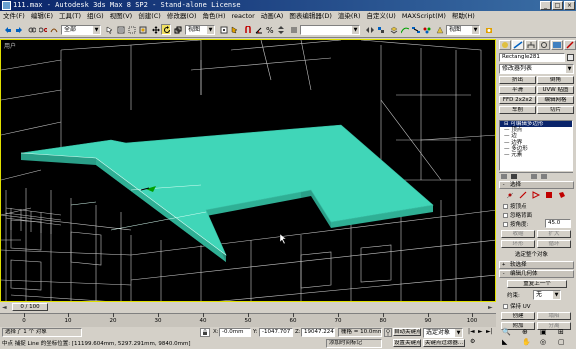 The width and height of the screenshot is (576, 349). I want to click on menu-tools: 工具(T), so click(70, 16).